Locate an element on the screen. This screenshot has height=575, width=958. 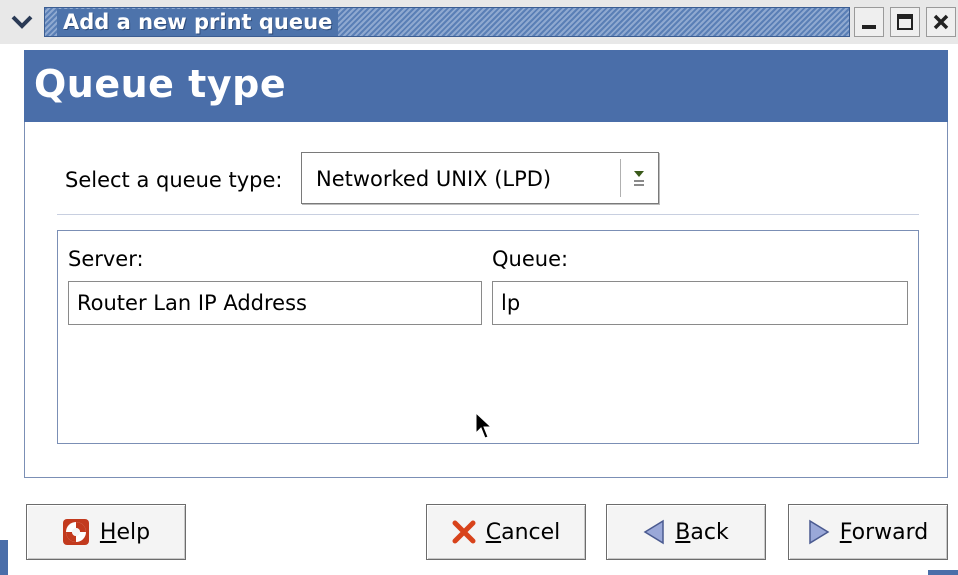
cancel-x-icon is located at coordinates (464, 532).